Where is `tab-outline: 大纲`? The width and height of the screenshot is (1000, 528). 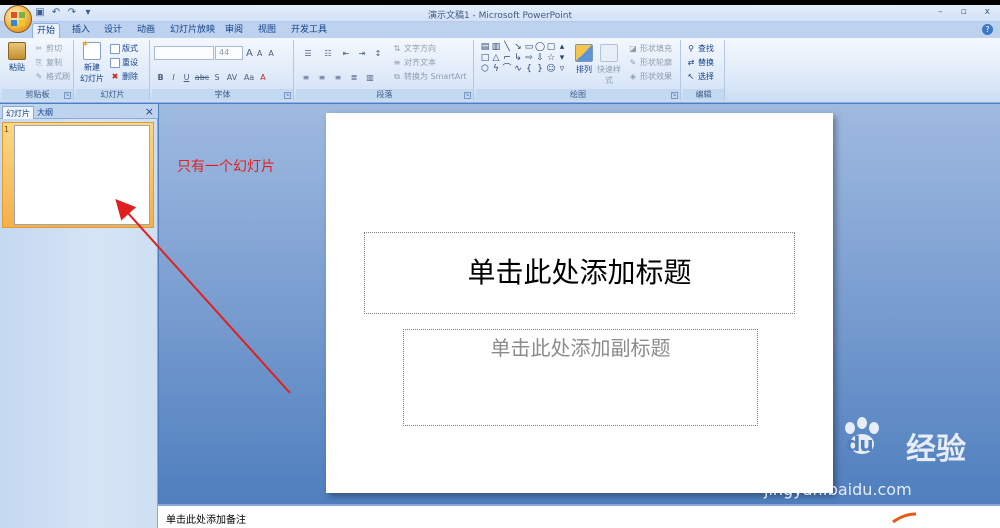 tab-outline: 大纲 is located at coordinates (45, 112).